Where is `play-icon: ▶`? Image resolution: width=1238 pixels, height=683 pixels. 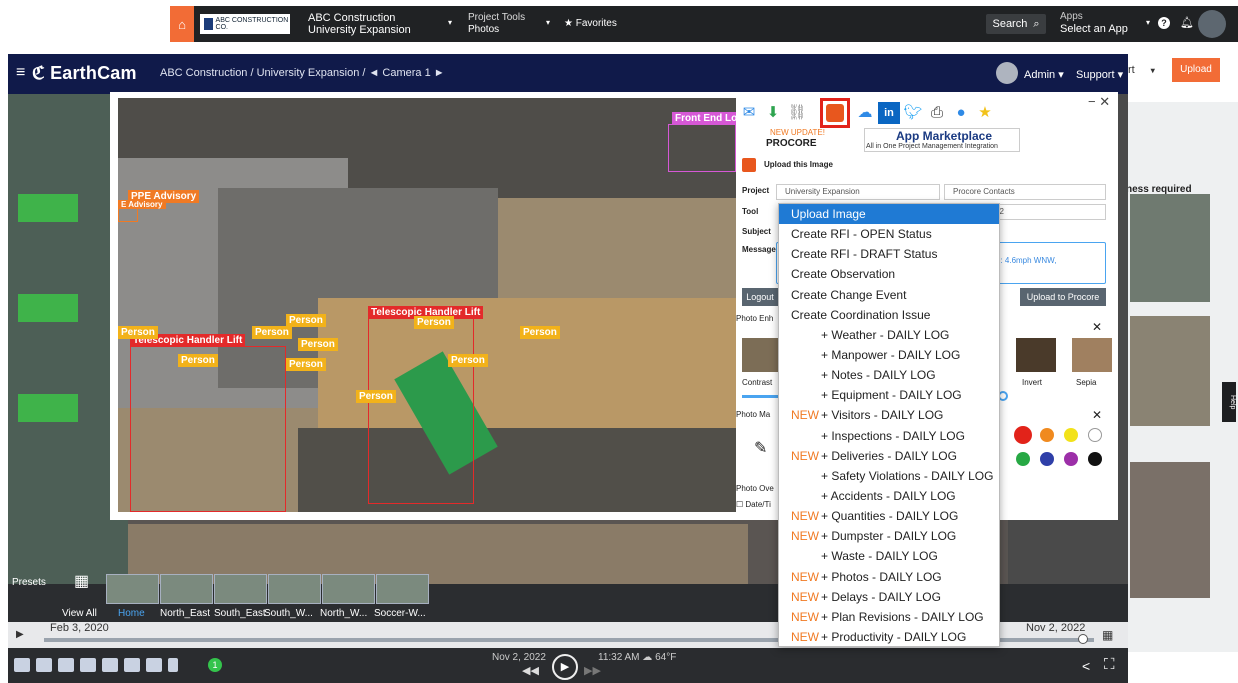 play-icon: ▶ is located at coordinates (20, 634).